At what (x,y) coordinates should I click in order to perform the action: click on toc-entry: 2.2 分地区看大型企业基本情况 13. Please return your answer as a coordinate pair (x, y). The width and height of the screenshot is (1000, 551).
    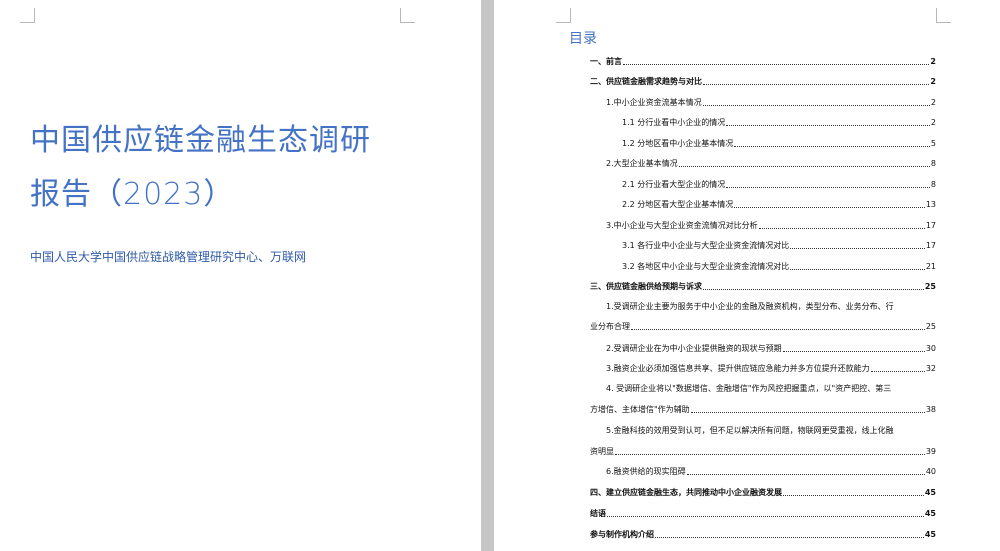
    Looking at the image, I should click on (779, 204).